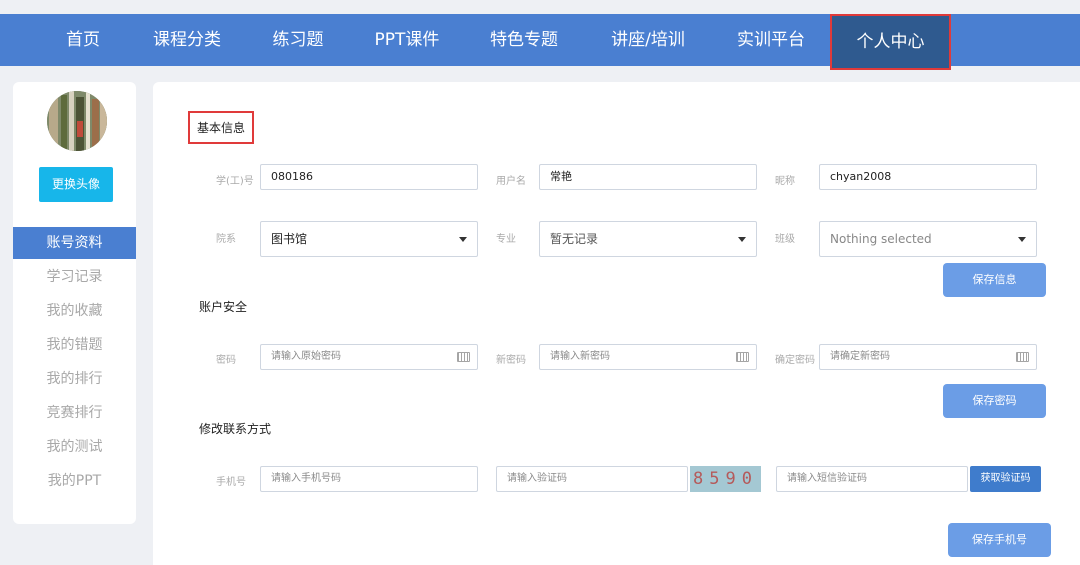  I want to click on sms-code-input: 请输入短信验证码, so click(872, 479).